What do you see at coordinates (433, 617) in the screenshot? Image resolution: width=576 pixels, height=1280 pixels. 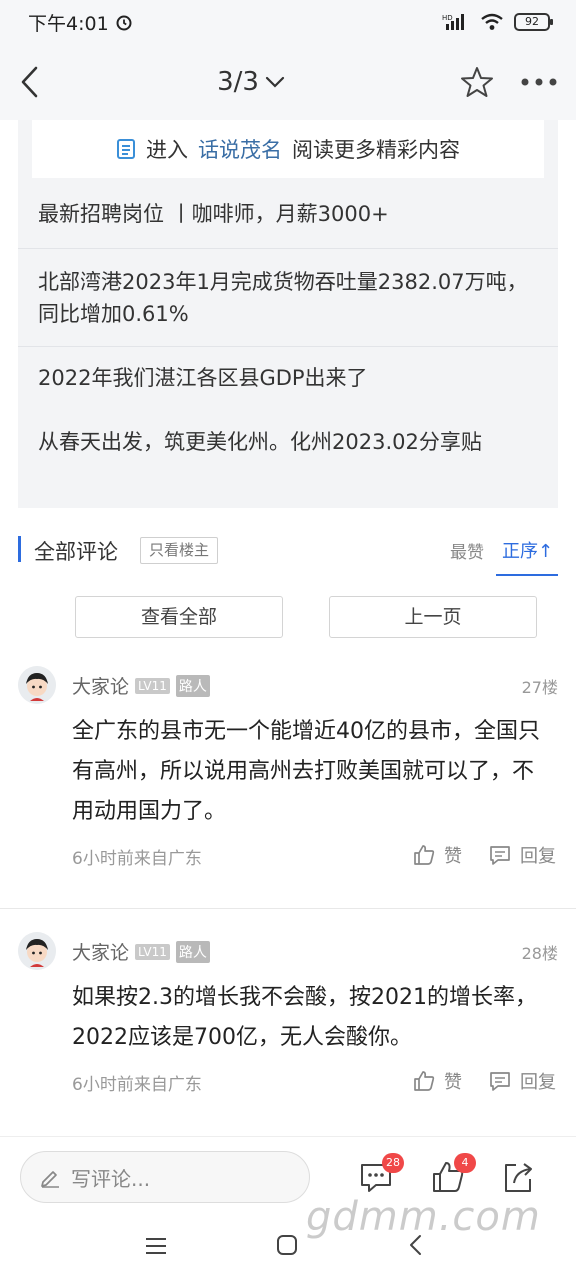 I see `prev-page-button: 上一页` at bounding box center [433, 617].